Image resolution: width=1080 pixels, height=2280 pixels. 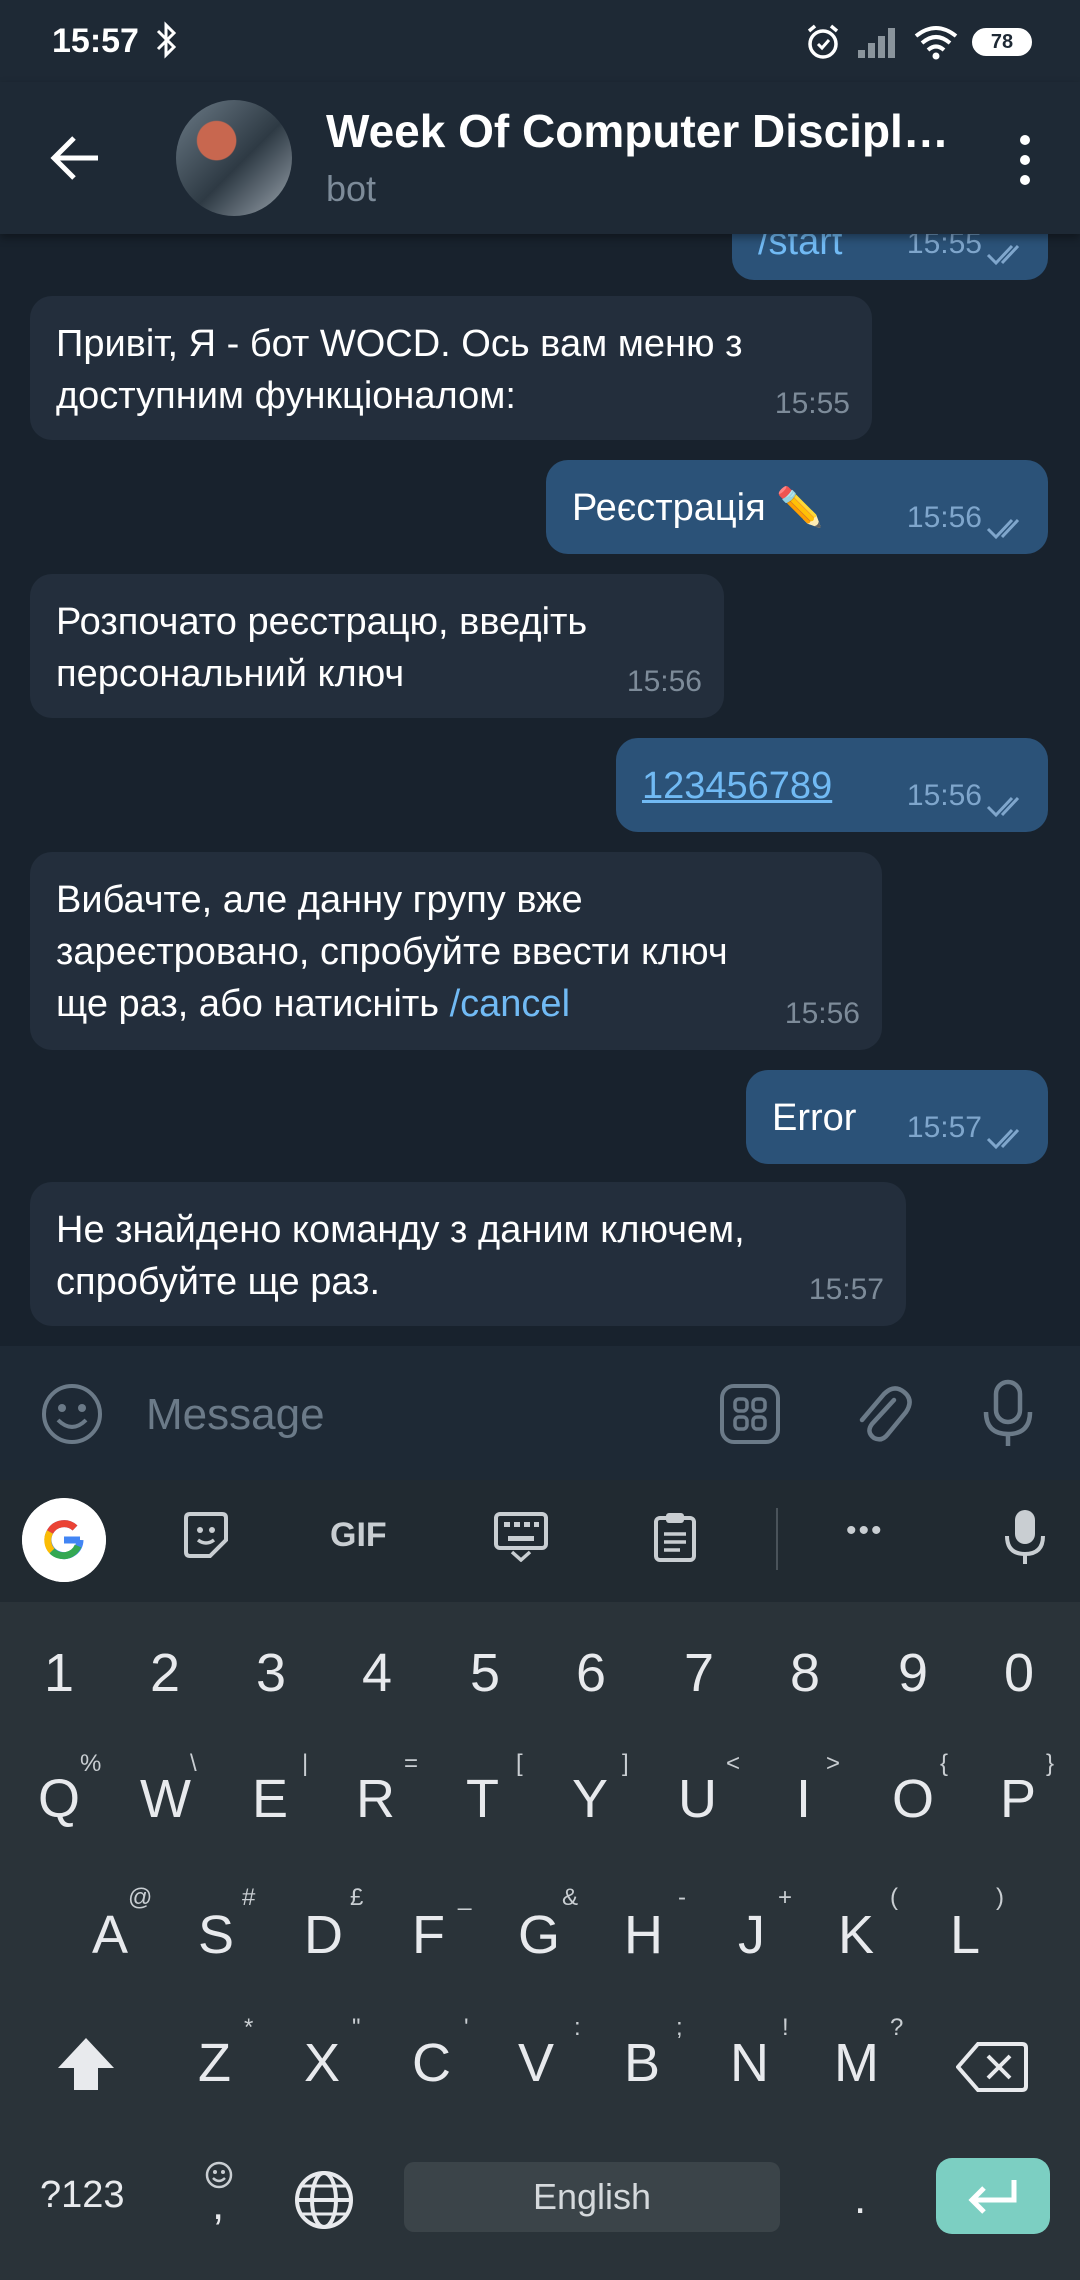 I want to click on message-outgoing: 123456789 15:56, so click(x=832, y=785).